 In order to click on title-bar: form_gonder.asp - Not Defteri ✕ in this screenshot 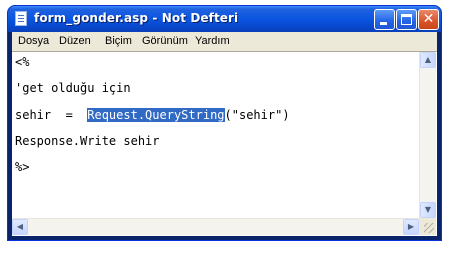, I will do `click(224, 19)`.